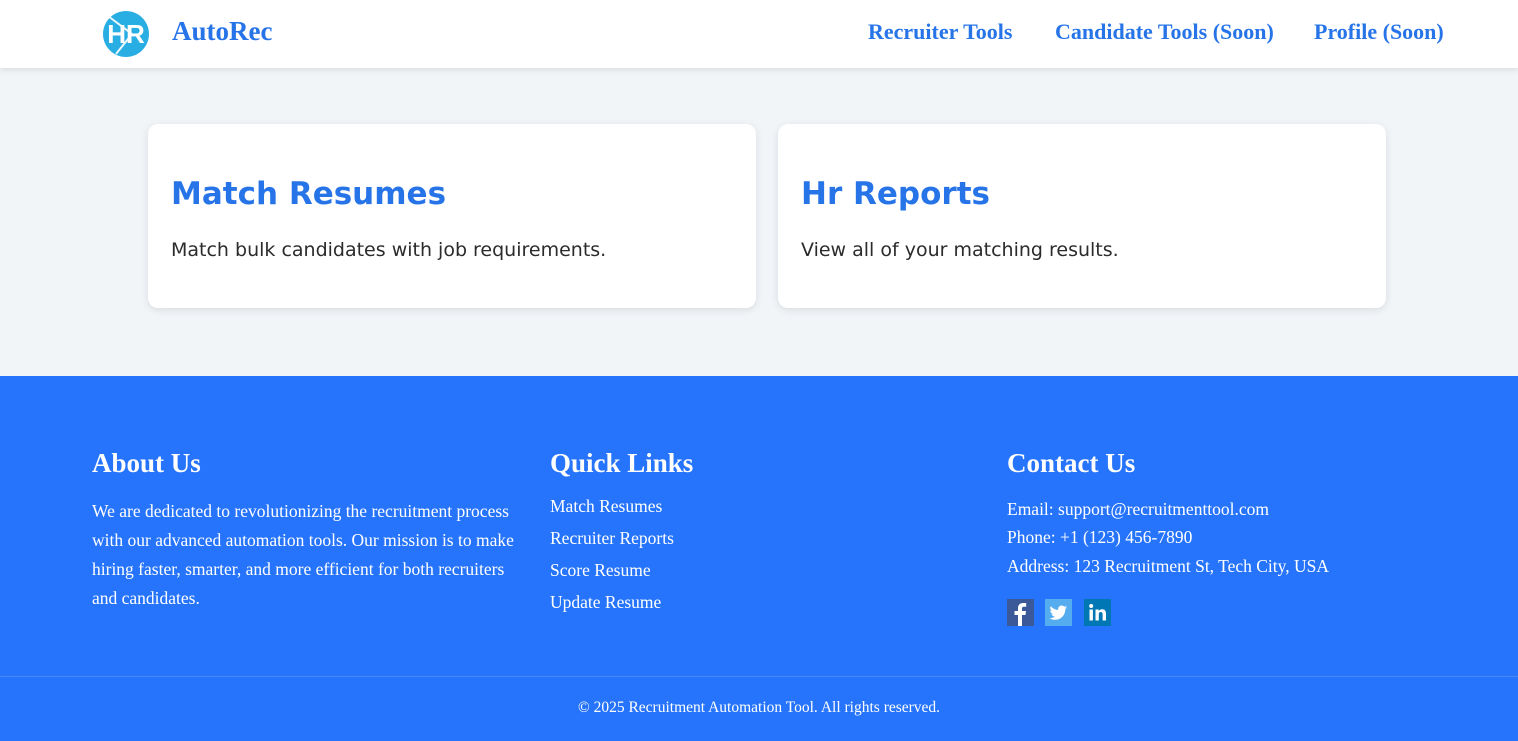 This screenshot has width=1518, height=741. I want to click on contact-phone: Phone: +1 (123) 456-7890, so click(1100, 537).